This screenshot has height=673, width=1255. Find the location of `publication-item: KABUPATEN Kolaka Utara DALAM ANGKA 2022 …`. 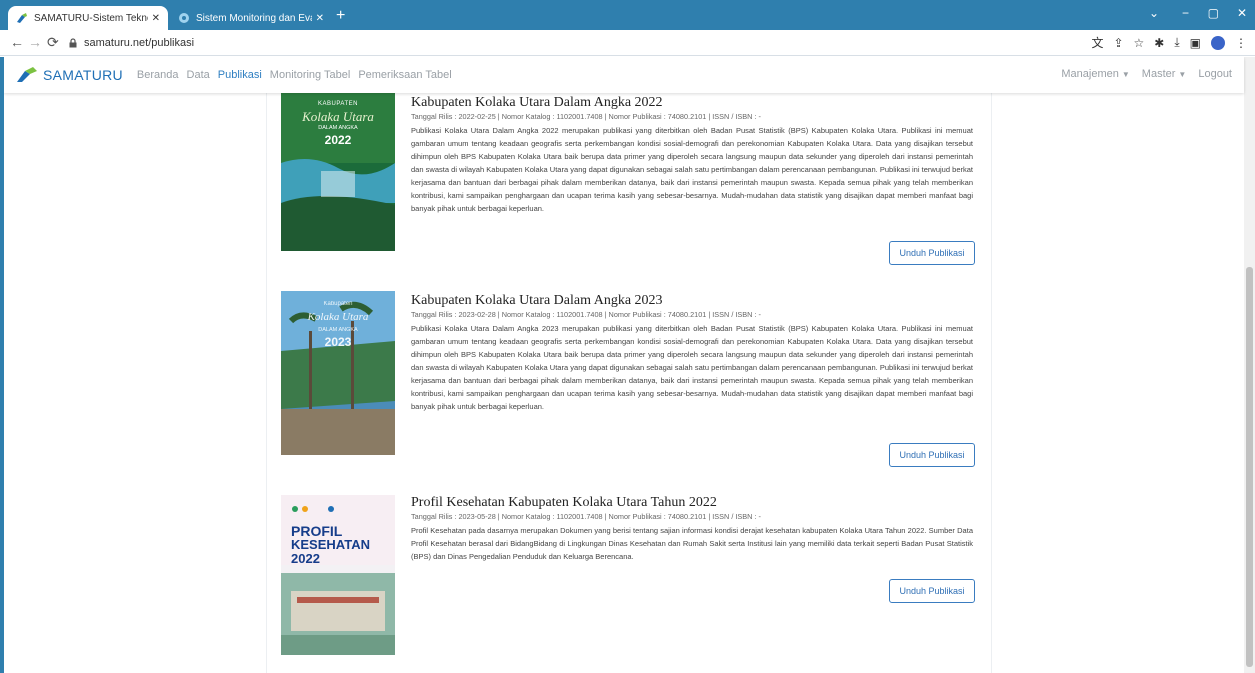

publication-item: KABUPATEN Kolaka Utara DALAM ANGKA 2022 … is located at coordinates (628, 184).